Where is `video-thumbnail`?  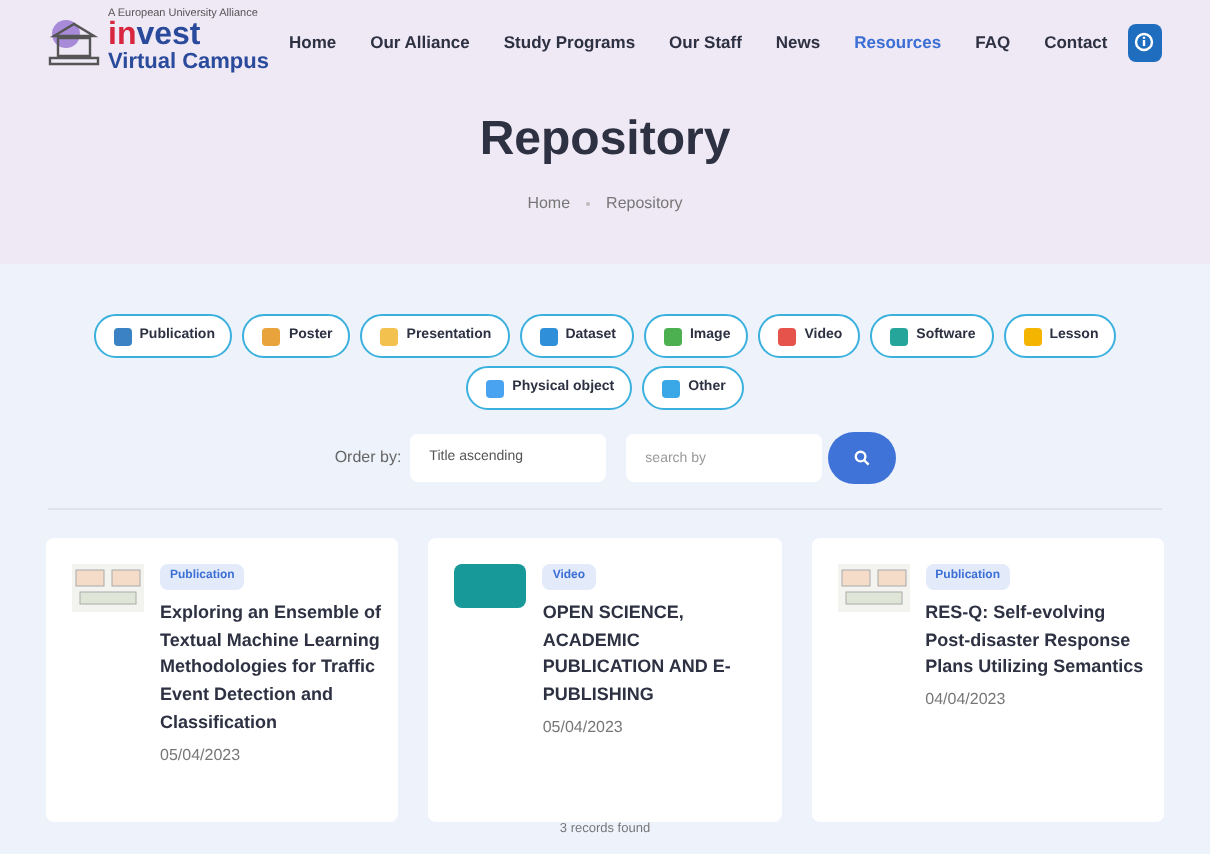 video-thumbnail is located at coordinates (490, 586).